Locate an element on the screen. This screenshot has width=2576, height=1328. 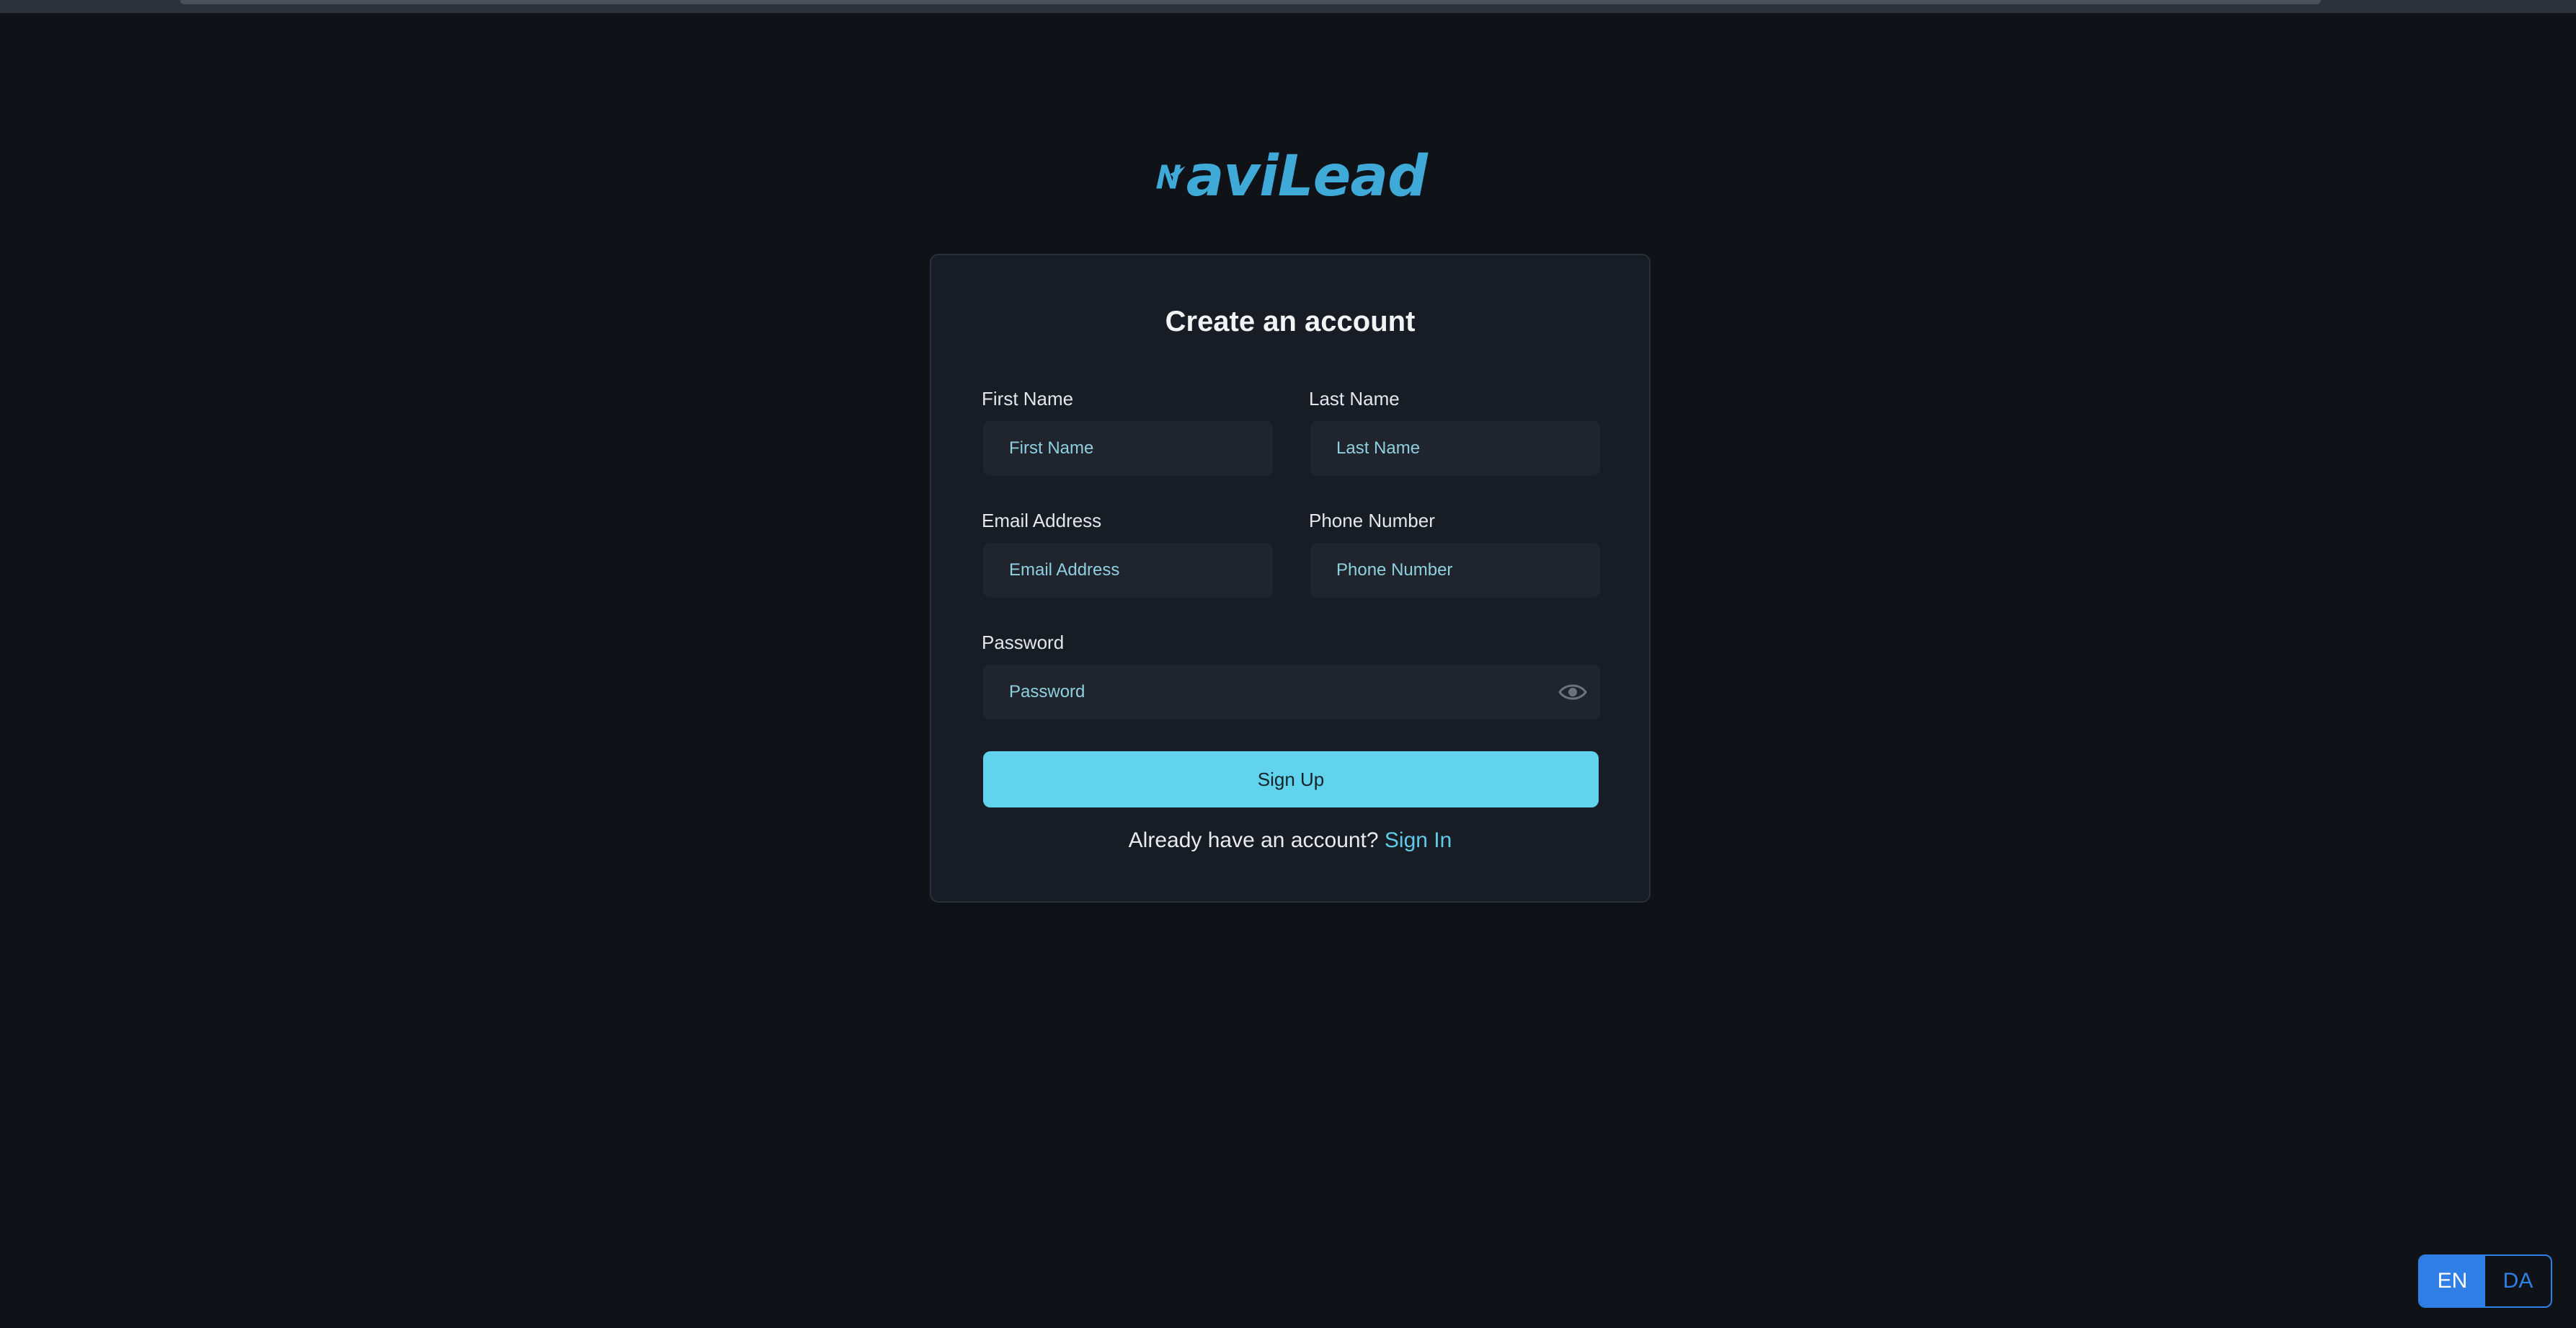
navilead-logo: aviLead is located at coordinates (1290, 176).